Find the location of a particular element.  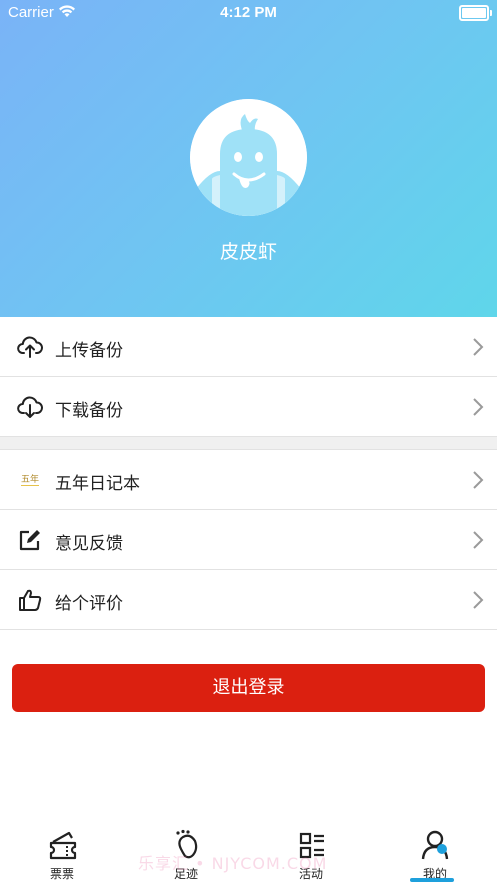

avatar is located at coordinates (248, 157).